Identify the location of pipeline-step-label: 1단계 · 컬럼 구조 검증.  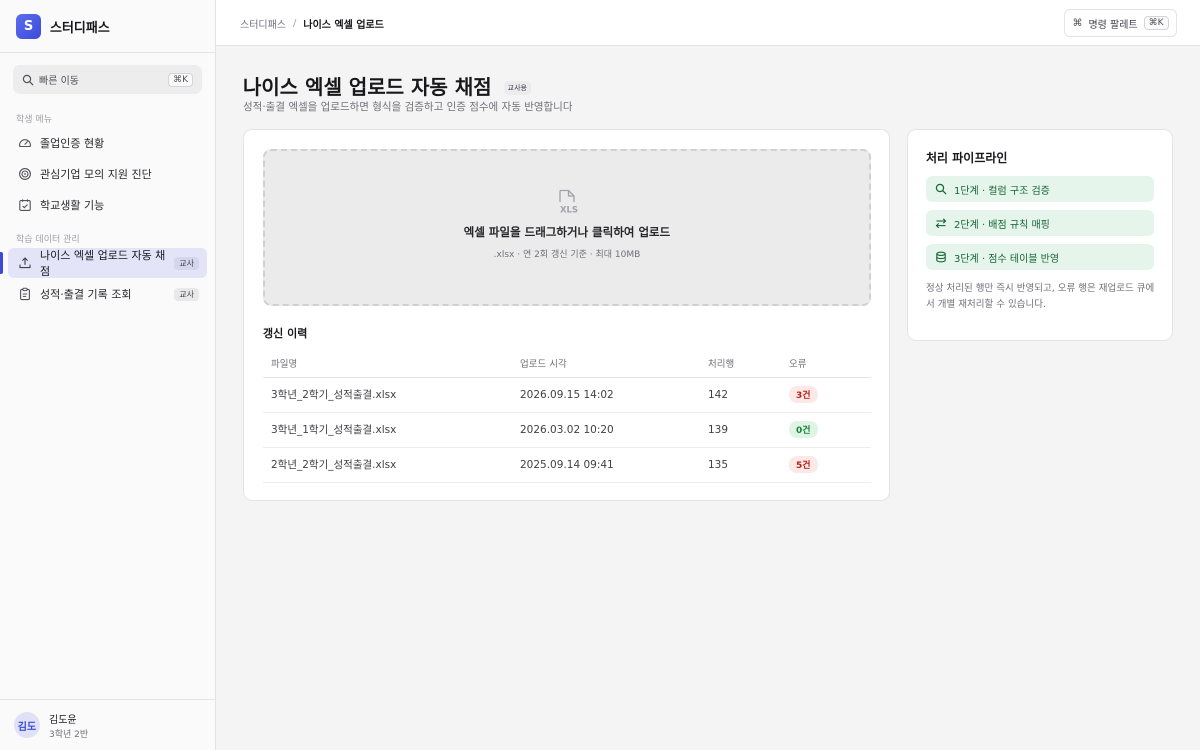
(1002, 191).